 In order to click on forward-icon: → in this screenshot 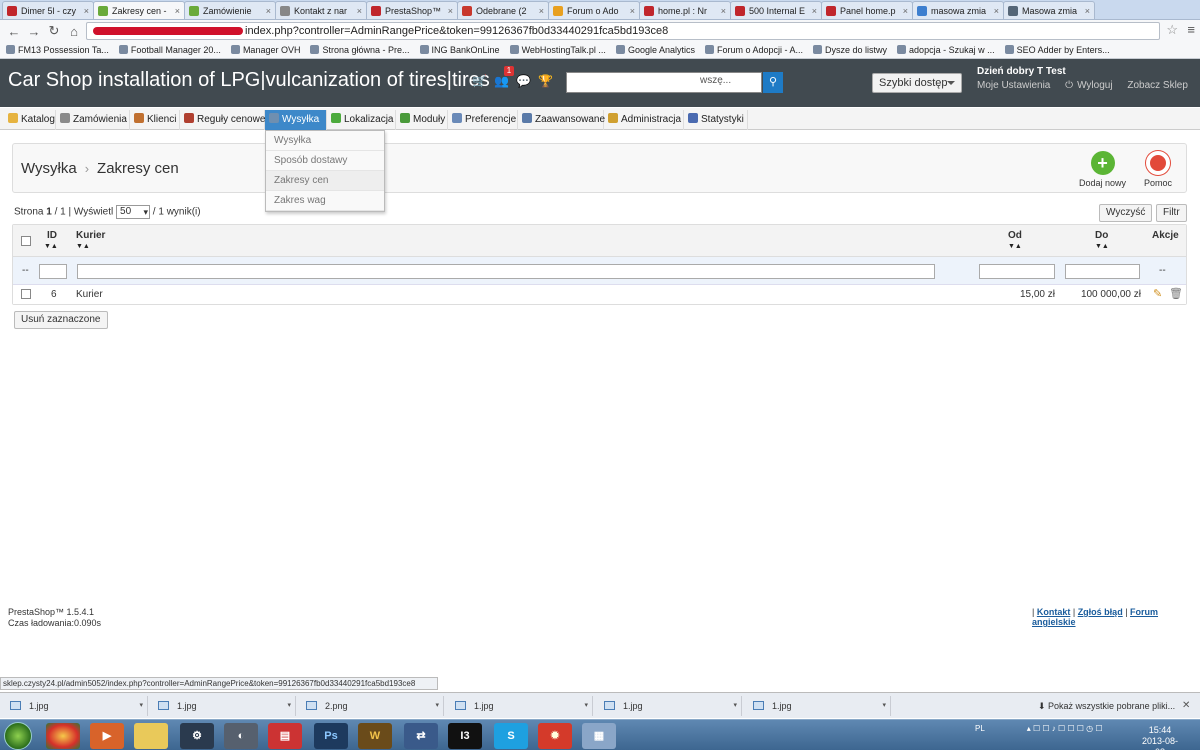, I will do `click(34, 31)`.